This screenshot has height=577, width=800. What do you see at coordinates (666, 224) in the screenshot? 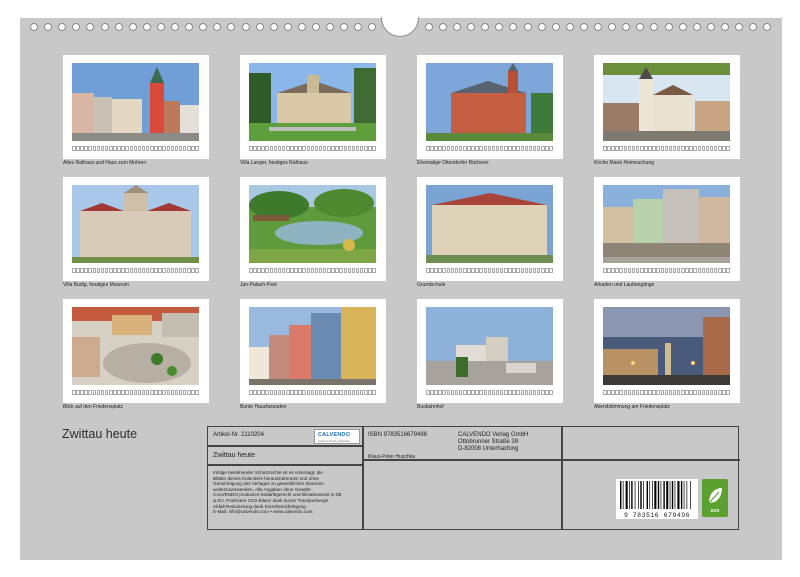
I see `photo-arcades` at bounding box center [666, 224].